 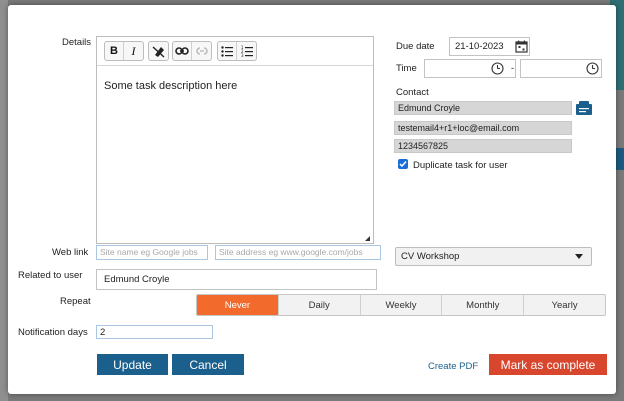 I want to click on mark-complete-button: Mark as complete, so click(x=548, y=364).